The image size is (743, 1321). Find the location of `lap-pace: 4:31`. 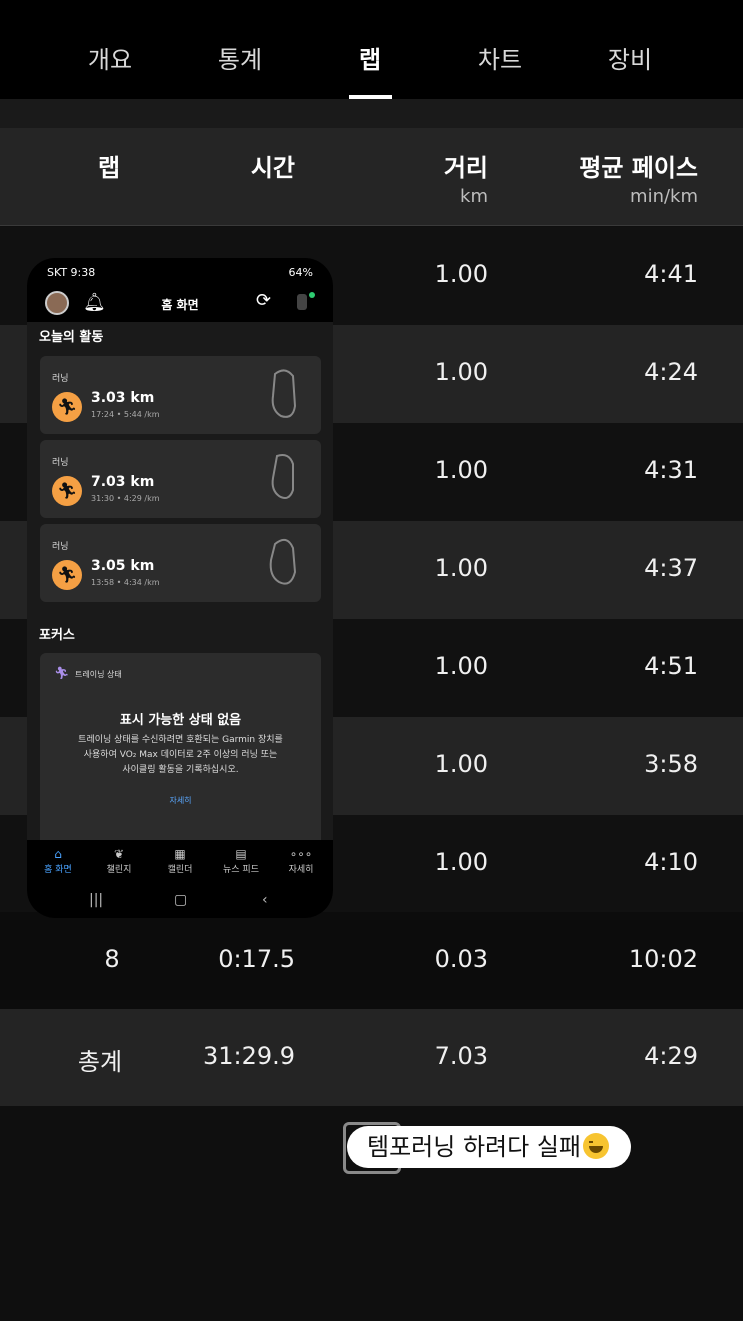

lap-pace: 4:31 is located at coordinates (671, 470).